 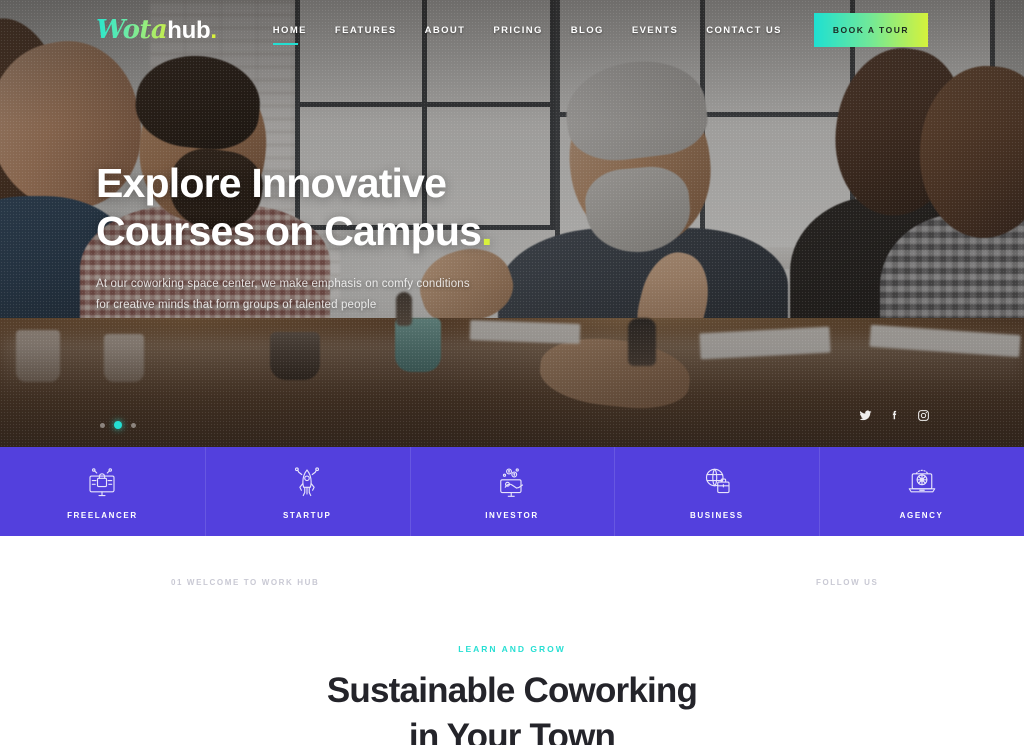 I want to click on hero-slider-dots, so click(x=118, y=425).